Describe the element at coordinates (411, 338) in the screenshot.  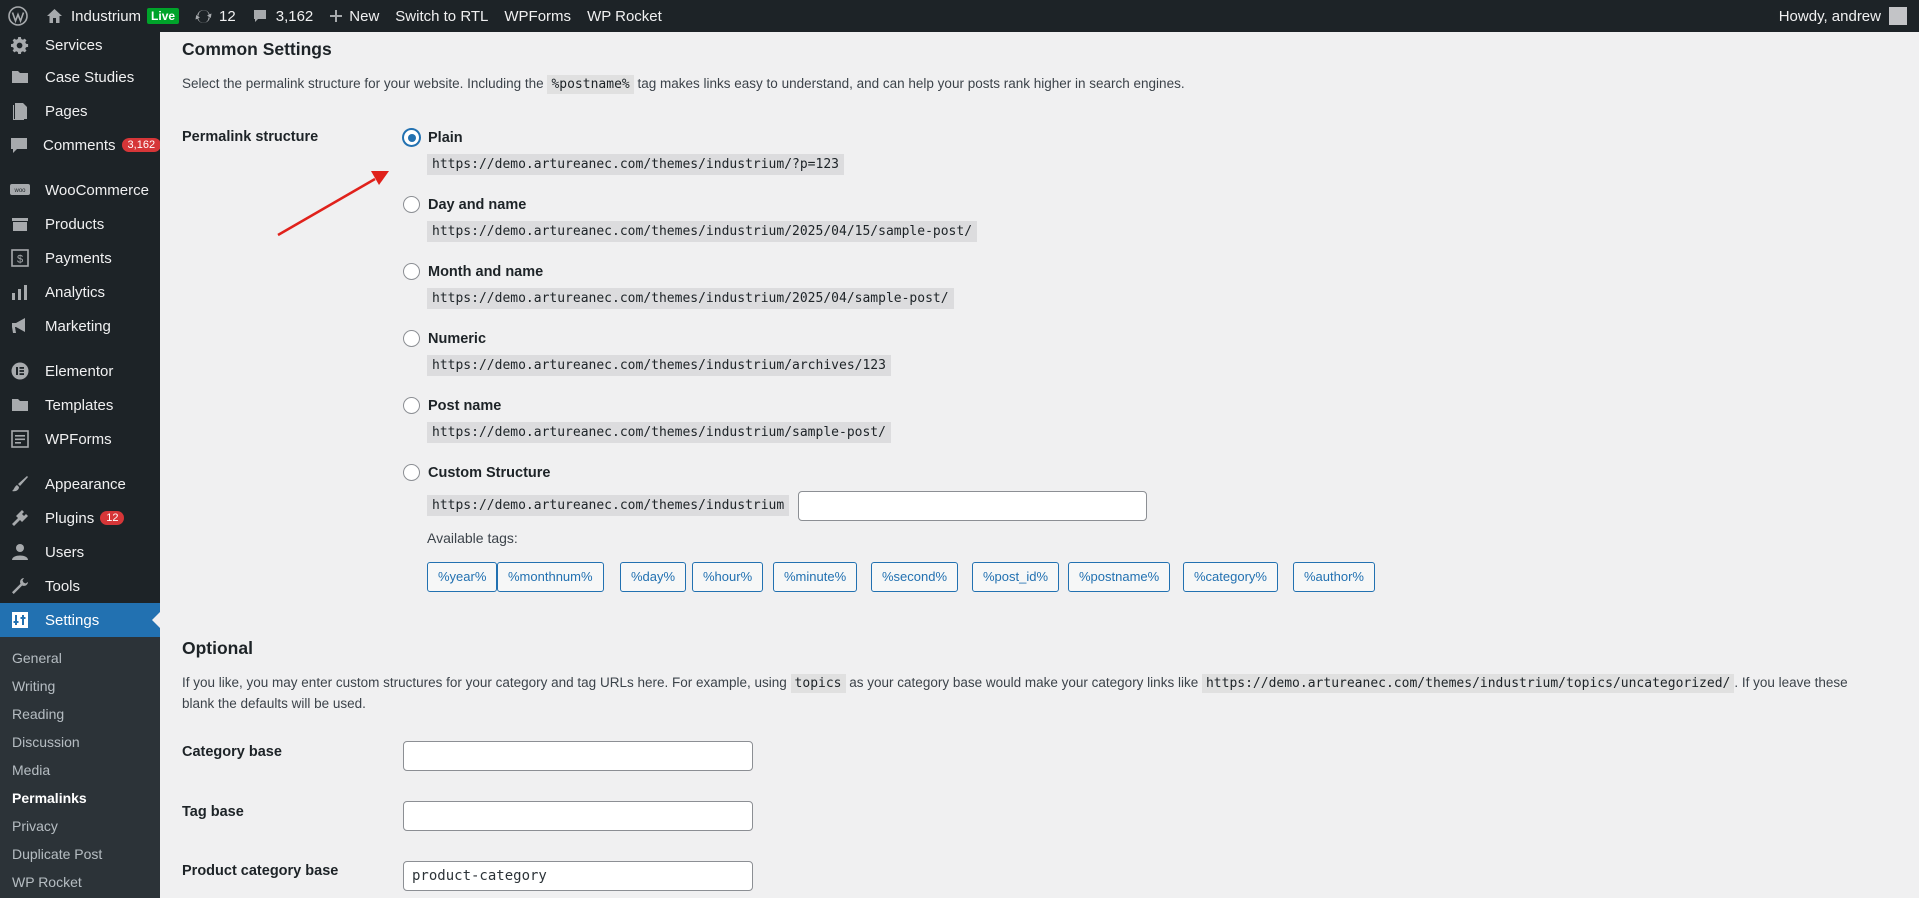
I see `radio-numeric` at that location.